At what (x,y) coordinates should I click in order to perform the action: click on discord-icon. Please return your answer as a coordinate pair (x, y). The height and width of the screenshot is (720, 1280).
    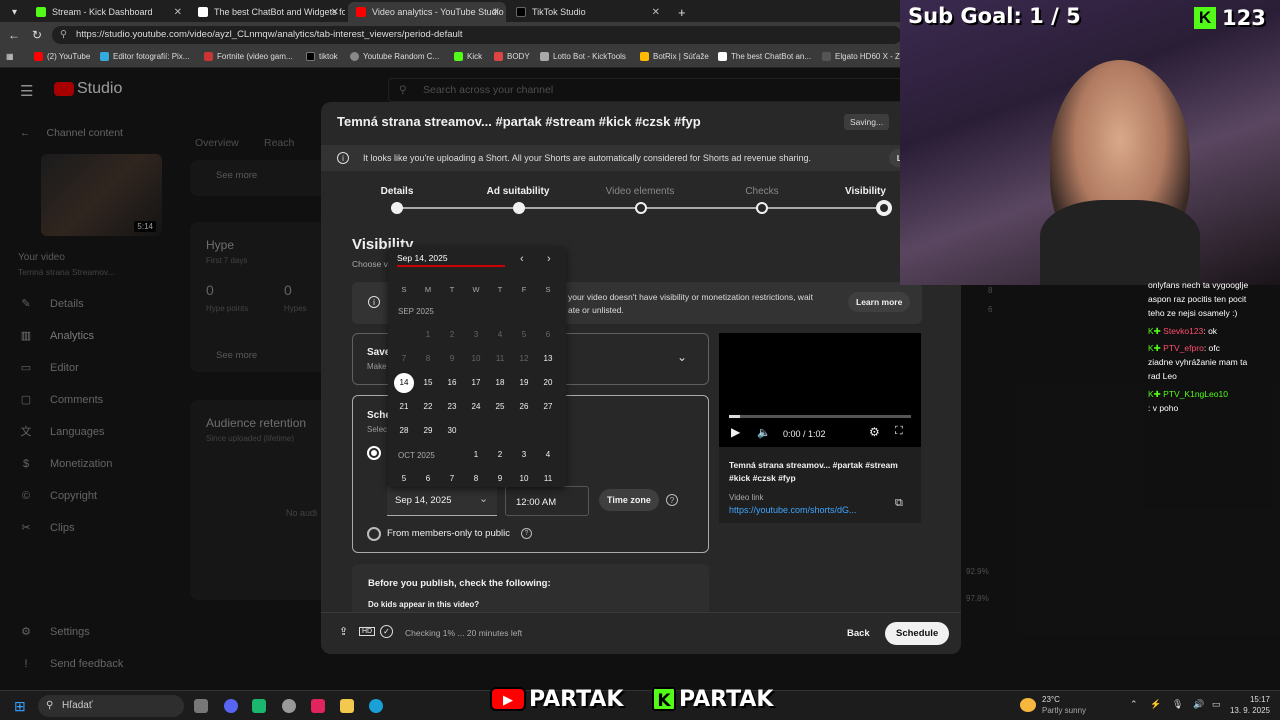
    Looking at the image, I should click on (231, 706).